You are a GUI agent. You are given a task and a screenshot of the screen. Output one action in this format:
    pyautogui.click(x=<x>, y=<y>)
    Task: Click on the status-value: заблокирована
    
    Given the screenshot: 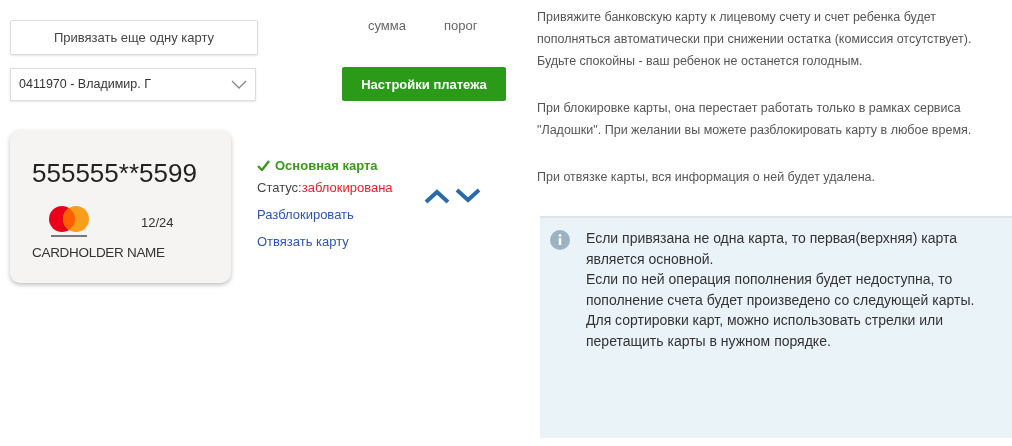 What is the action you would take?
    pyautogui.click(x=347, y=187)
    